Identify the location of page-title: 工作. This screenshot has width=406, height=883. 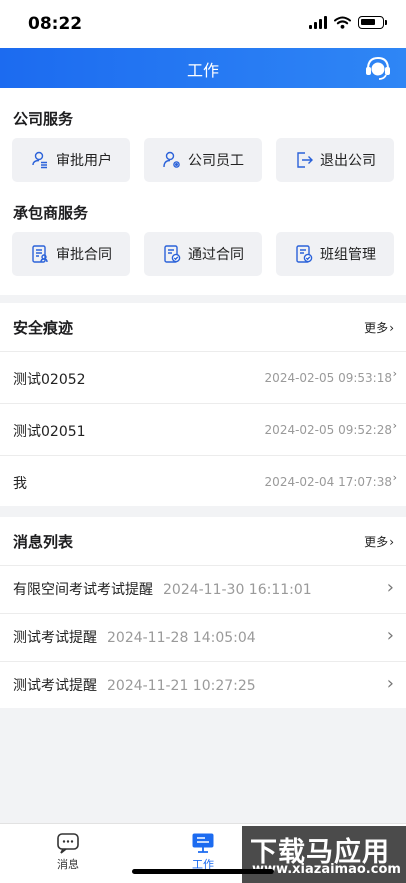
(202, 70).